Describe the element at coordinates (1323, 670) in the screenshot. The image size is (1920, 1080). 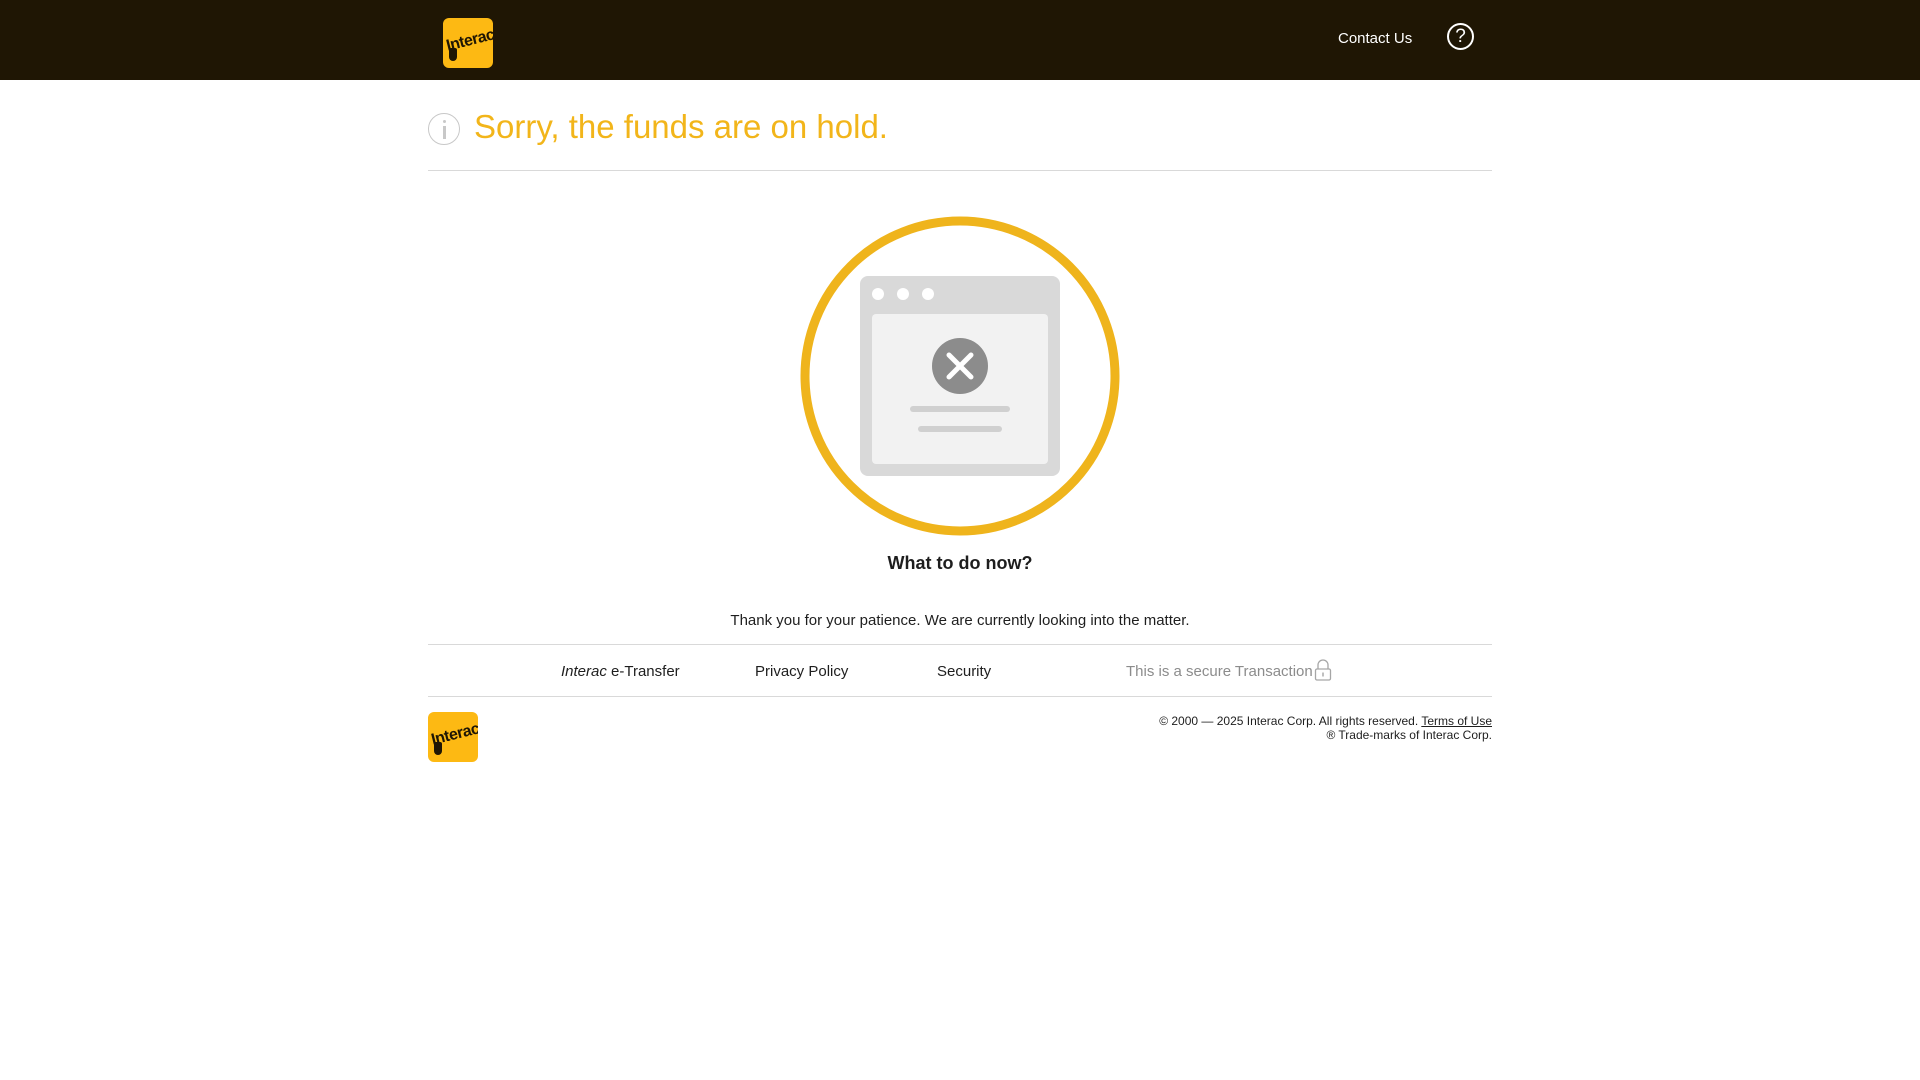
I see `lock-icon` at that location.